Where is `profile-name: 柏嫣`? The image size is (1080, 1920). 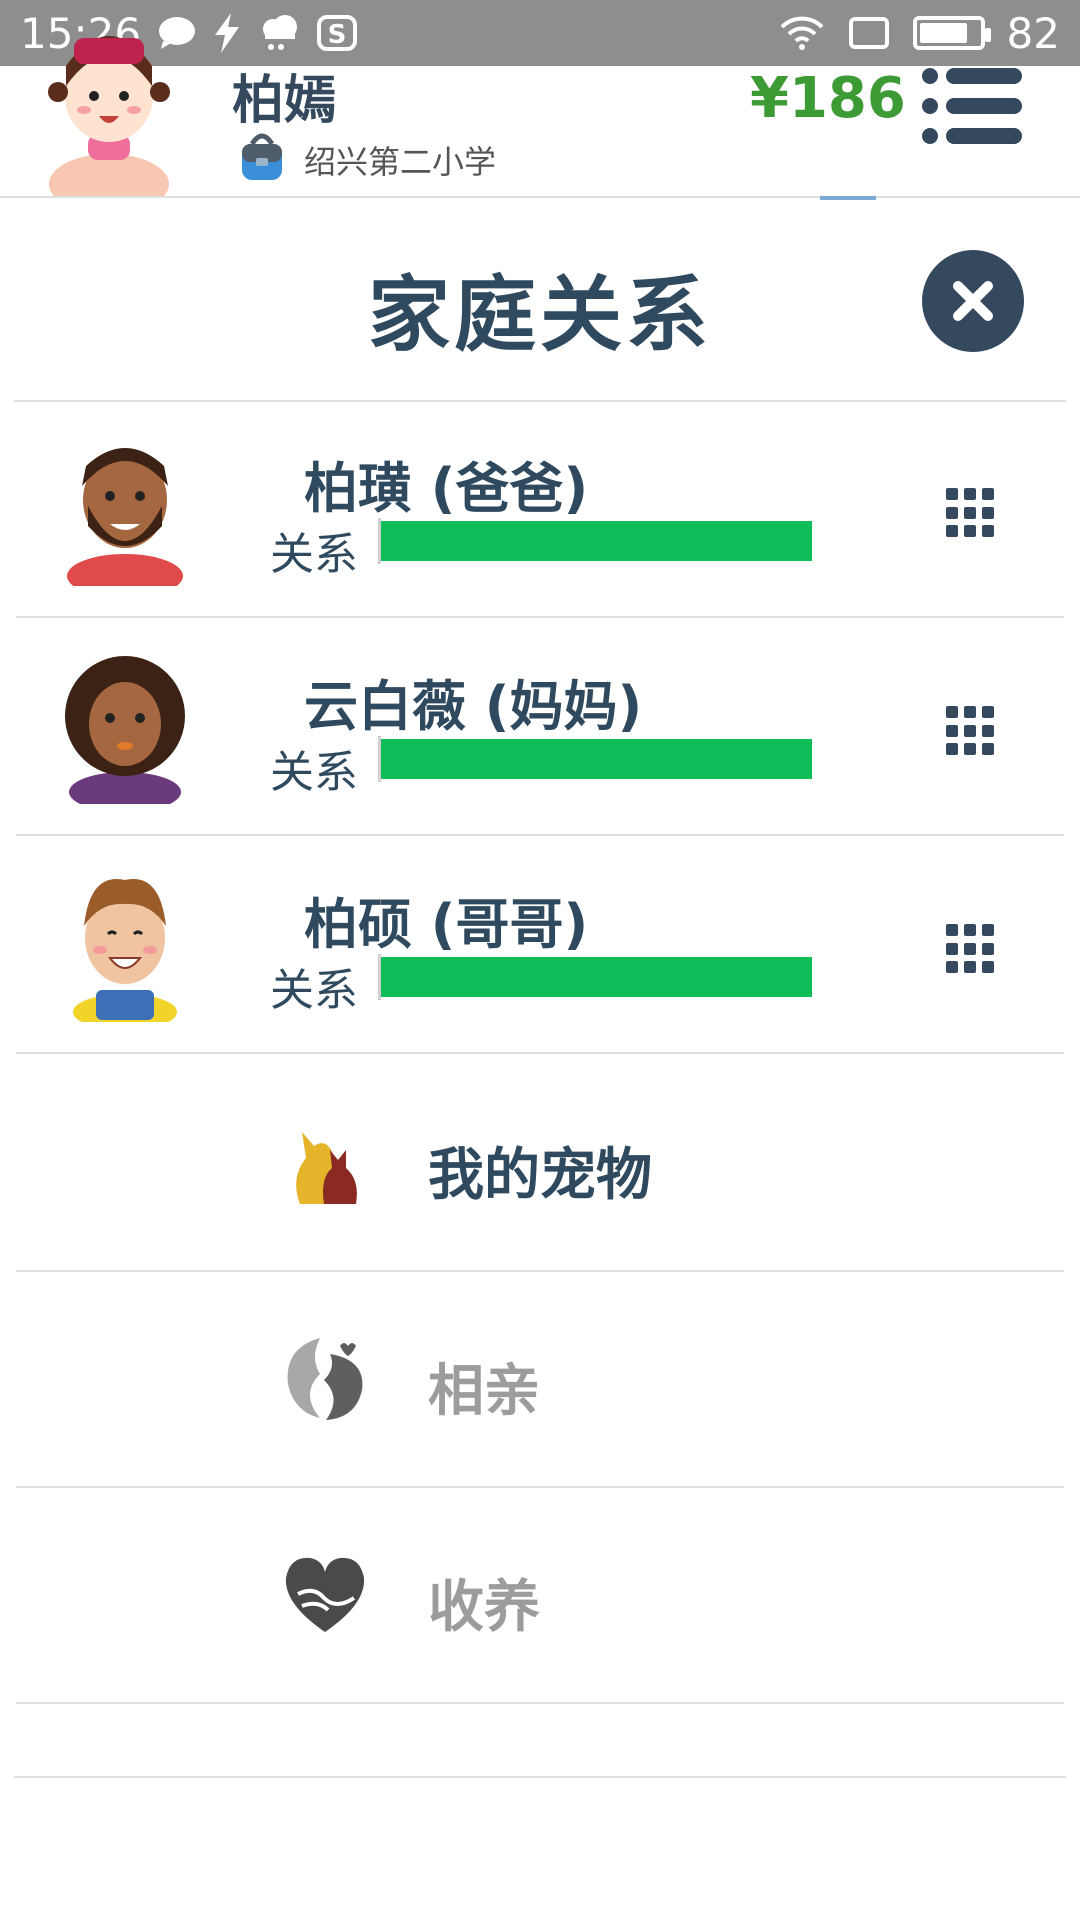 profile-name: 柏嫣 is located at coordinates (284, 101).